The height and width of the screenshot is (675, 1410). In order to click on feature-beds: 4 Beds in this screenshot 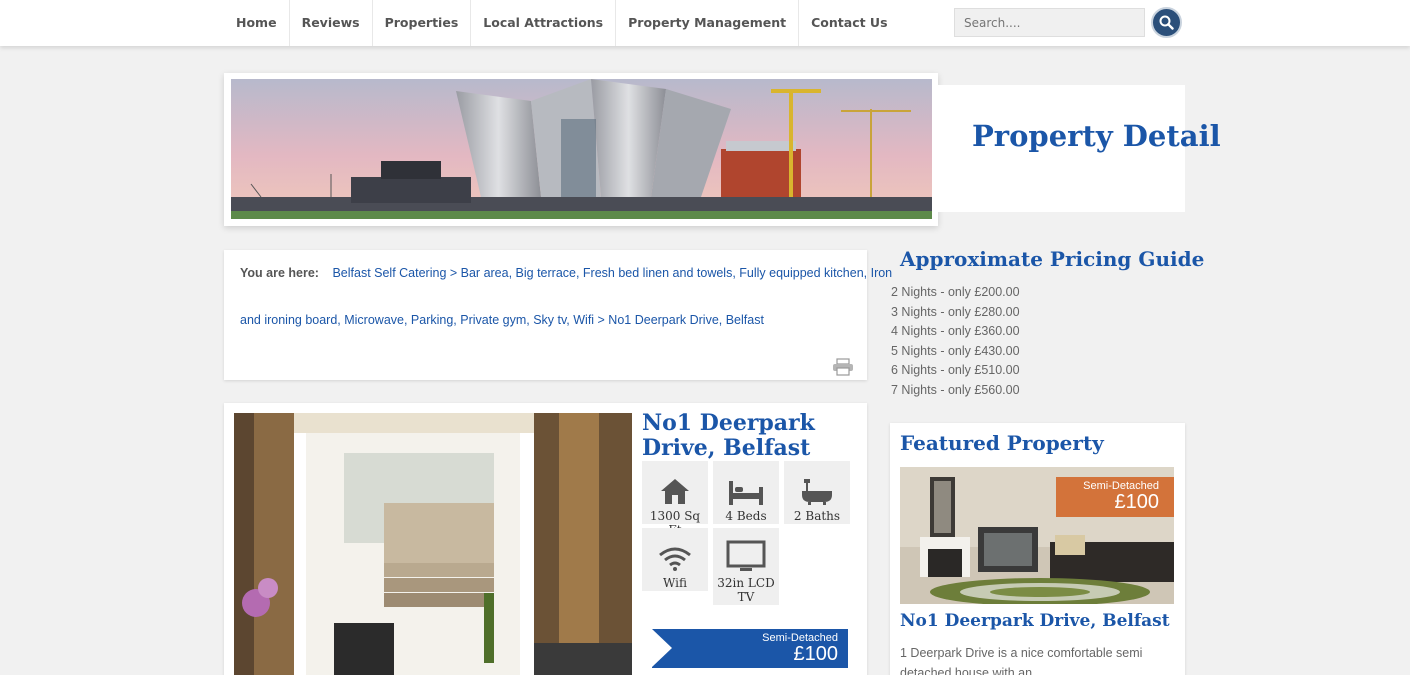, I will do `click(746, 492)`.